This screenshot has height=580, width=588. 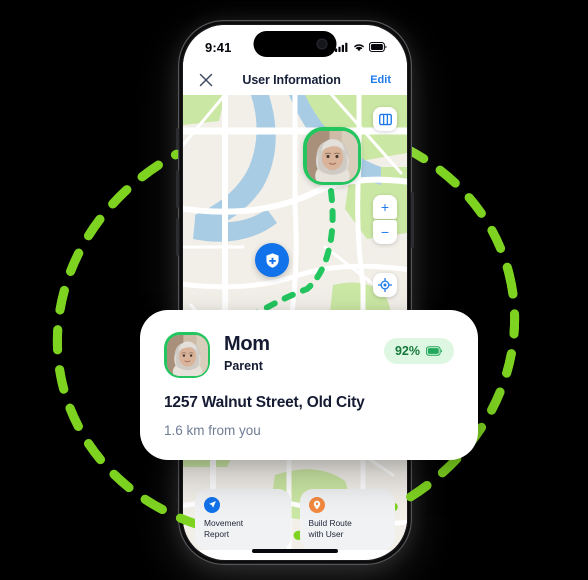 I want to click on wifi-icon, so click(x=359, y=48).